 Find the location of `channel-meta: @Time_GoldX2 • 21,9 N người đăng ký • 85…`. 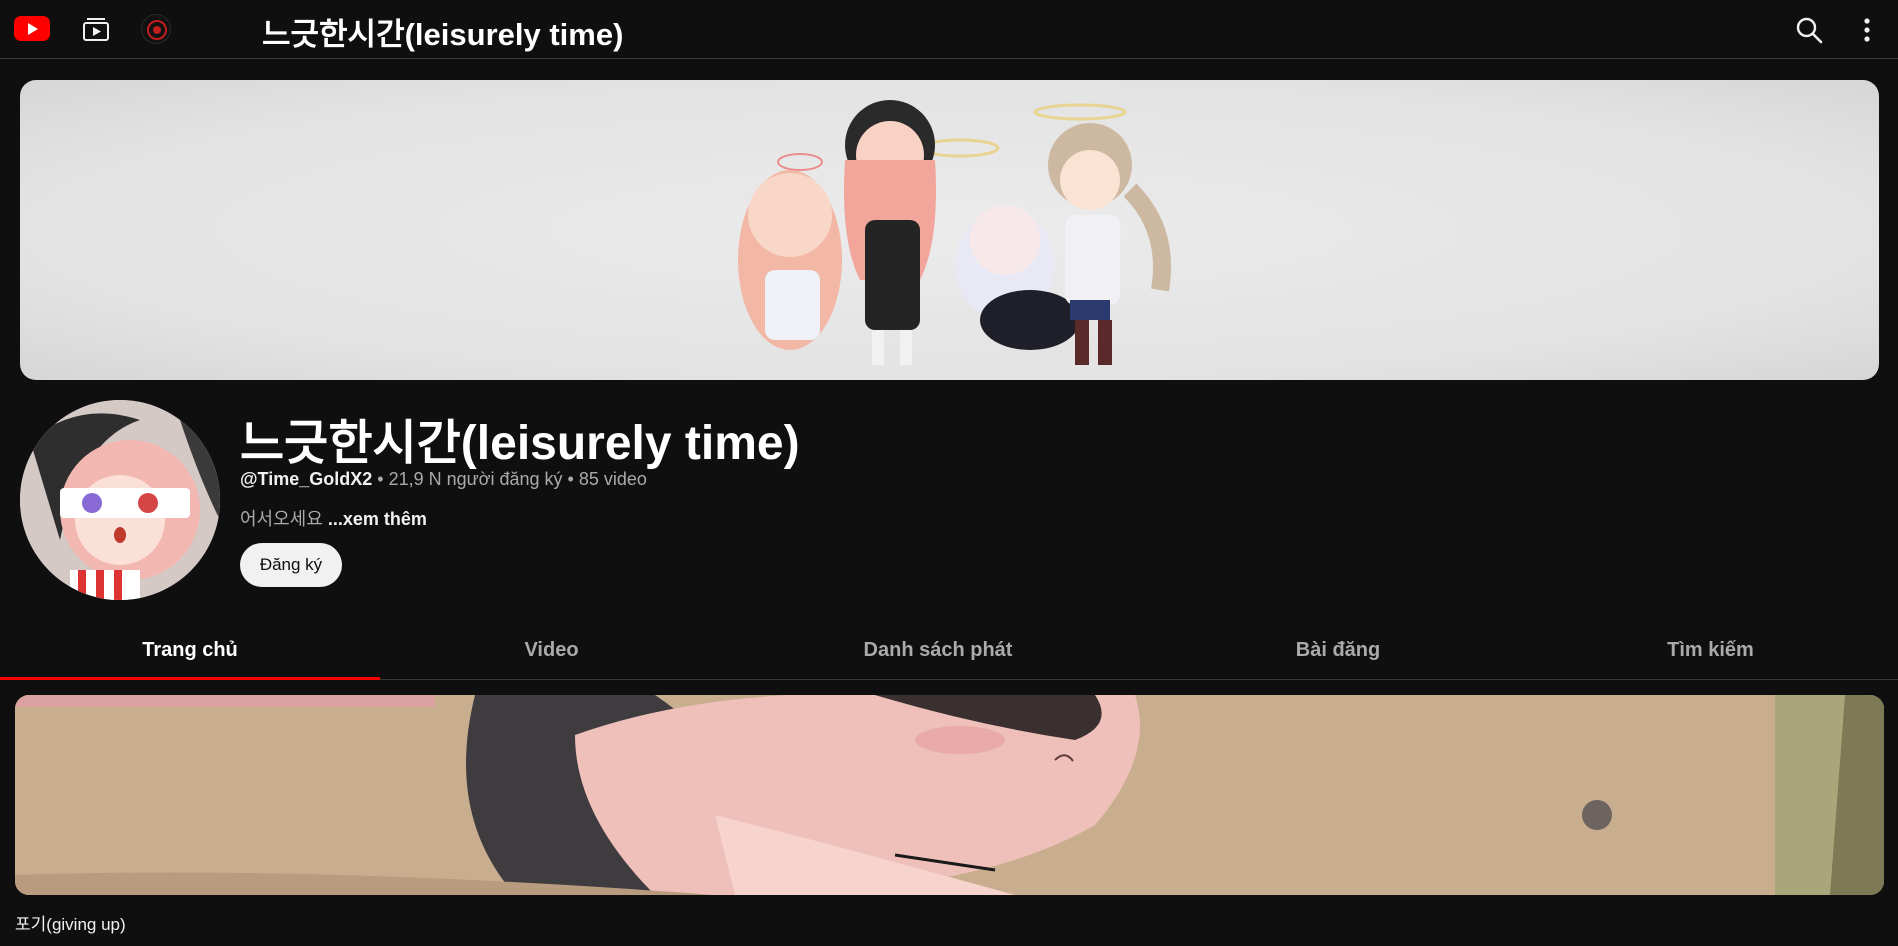

channel-meta: @Time_GoldX2 • 21,9 N người đăng ký • 85… is located at coordinates (443, 479).